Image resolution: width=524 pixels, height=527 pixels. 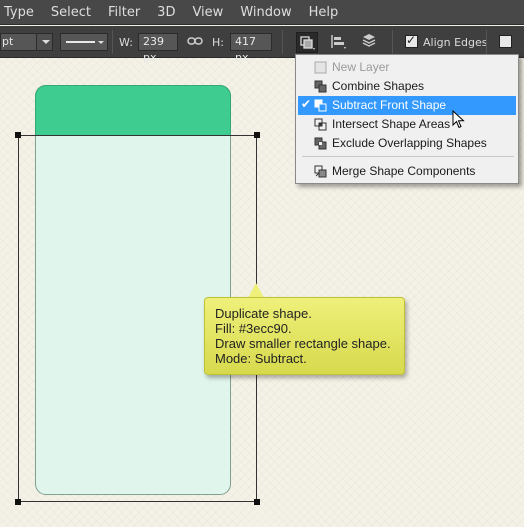 I want to click on constrain-path-dragging-checkbox, so click(x=505, y=41).